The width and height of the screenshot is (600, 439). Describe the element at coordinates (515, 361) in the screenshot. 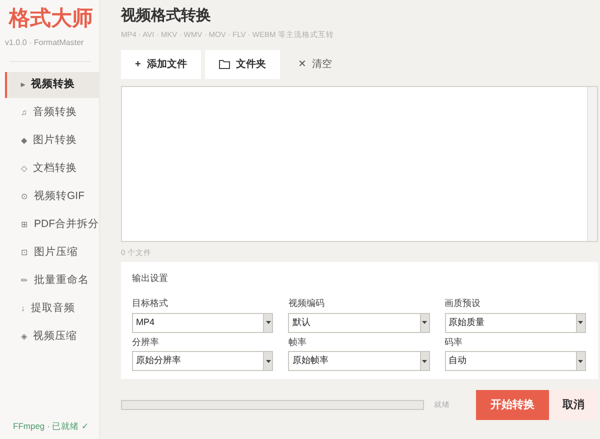

I see `dropdown-field: 自动` at that location.